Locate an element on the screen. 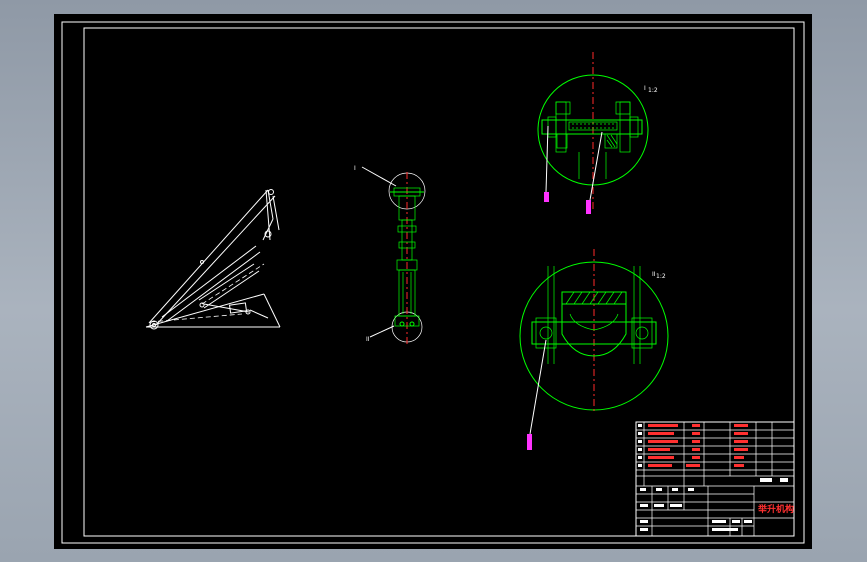 The height and width of the screenshot is (562, 867). cylinder-assembly-view is located at coordinates (393, 256).